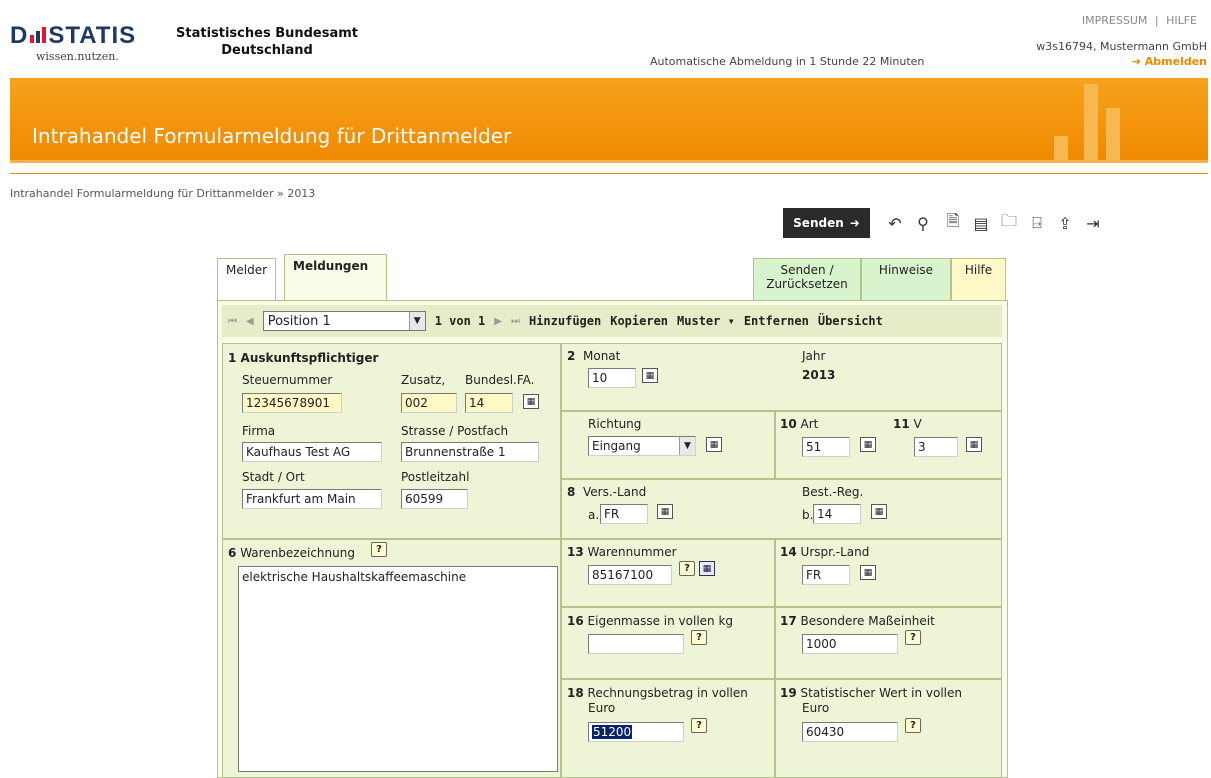  Describe the element at coordinates (826, 575) in the screenshot. I see `urspr-land-input: FR` at that location.